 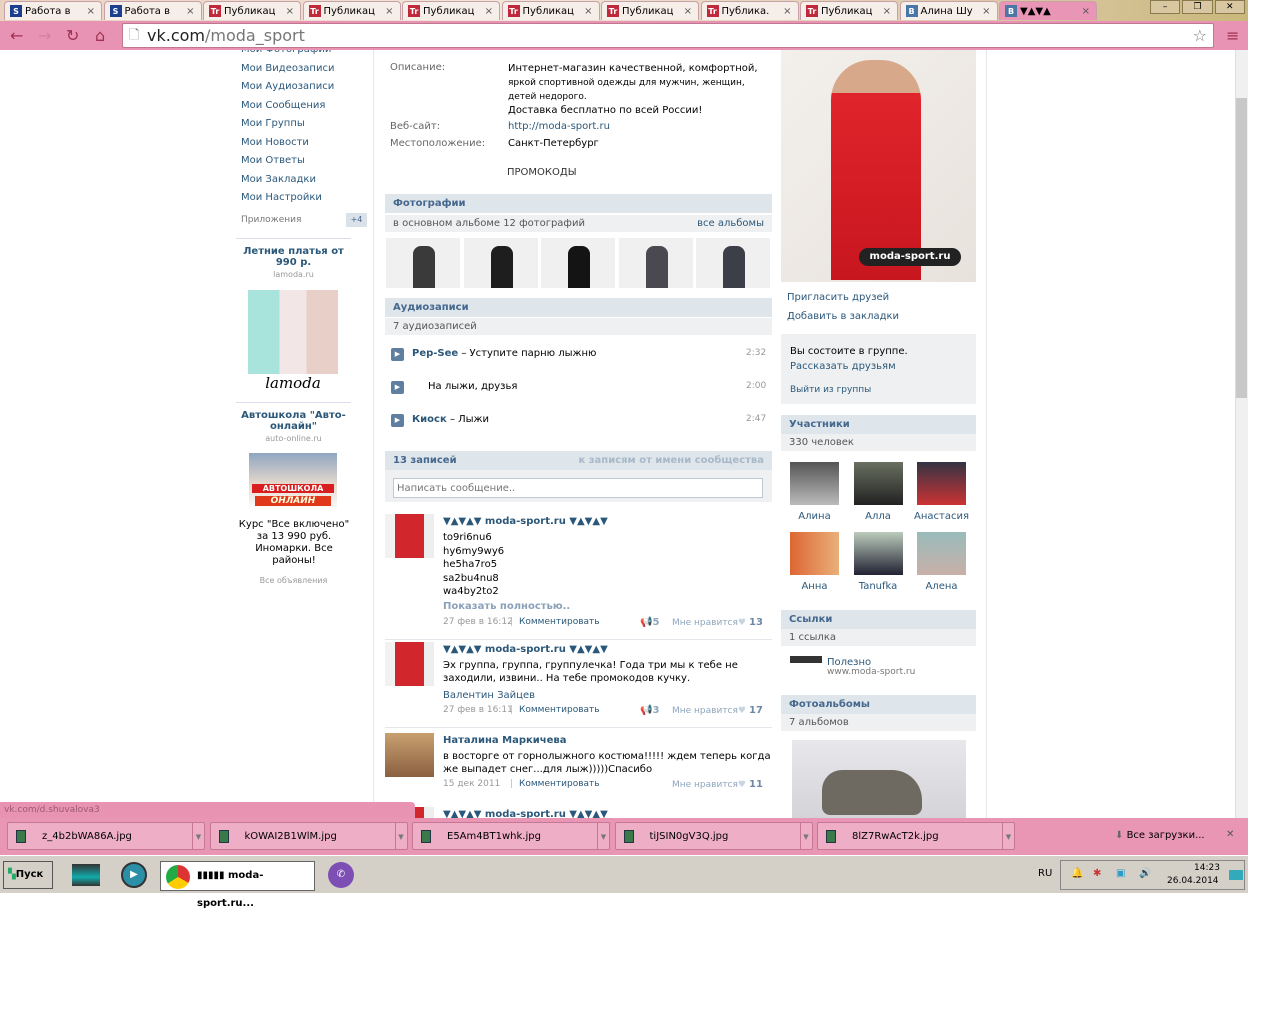 I want to click on member-name: Tanufka, so click(x=878, y=586).